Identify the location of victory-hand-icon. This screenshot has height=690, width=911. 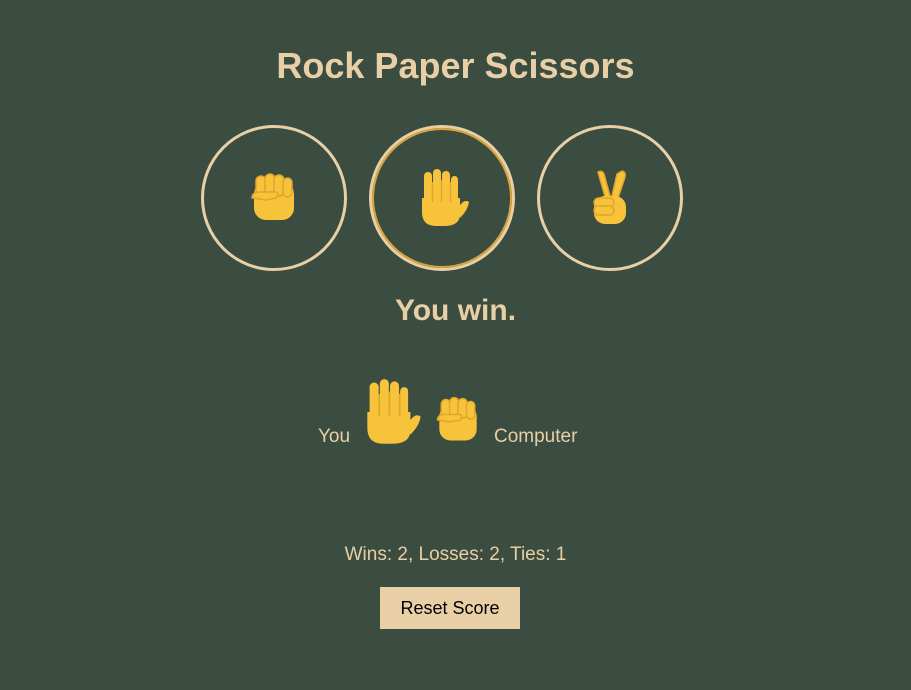
(610, 198).